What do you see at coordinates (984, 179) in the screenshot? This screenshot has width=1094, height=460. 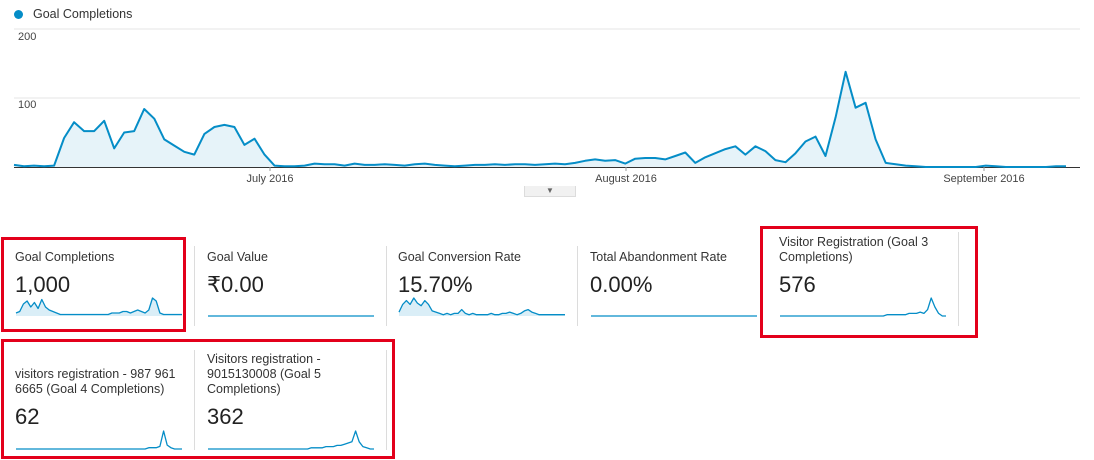 I see `x-tick-label: September 2016` at bounding box center [984, 179].